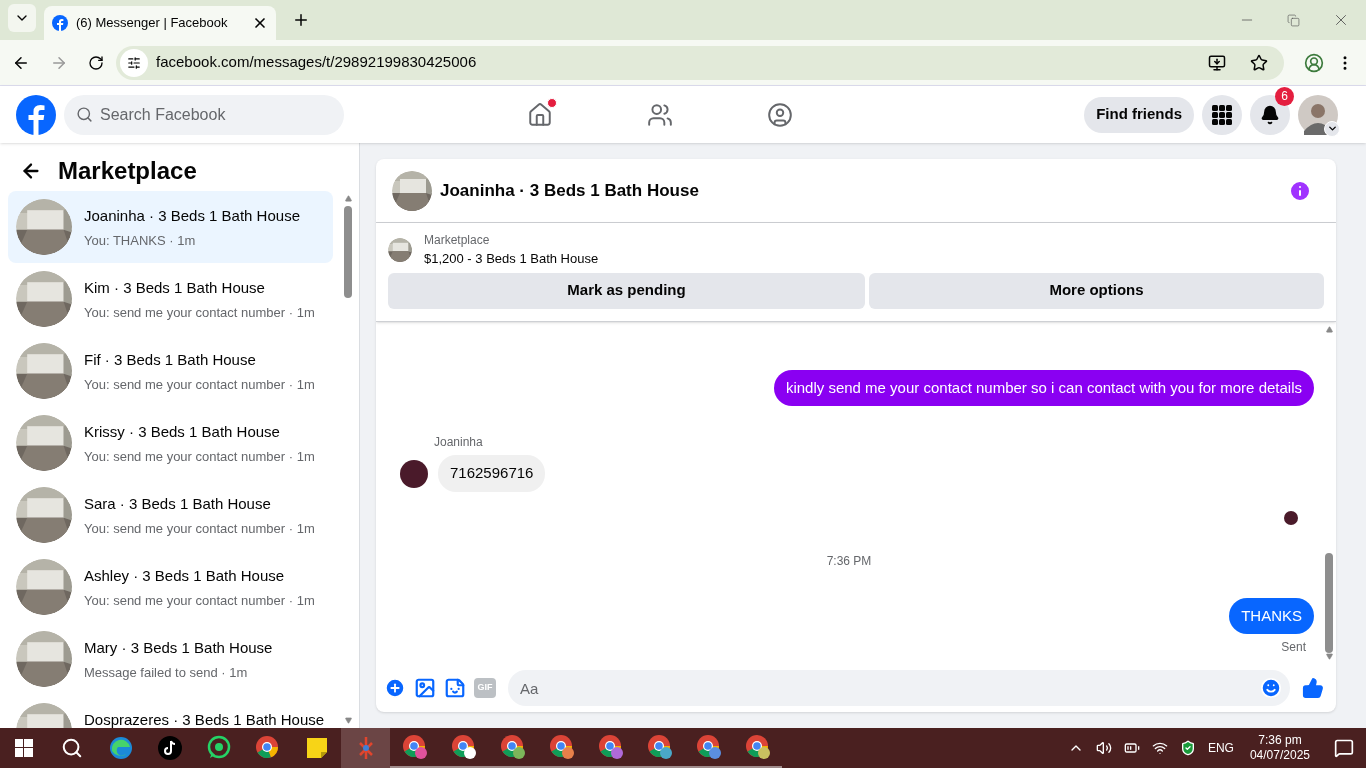 Image resolution: width=1366 pixels, height=768 pixels. What do you see at coordinates (170, 371) in the screenshot?
I see `conversation-item: Fif · 3 Beds 1 Bath House You: send me your contact number · 1m` at bounding box center [170, 371].